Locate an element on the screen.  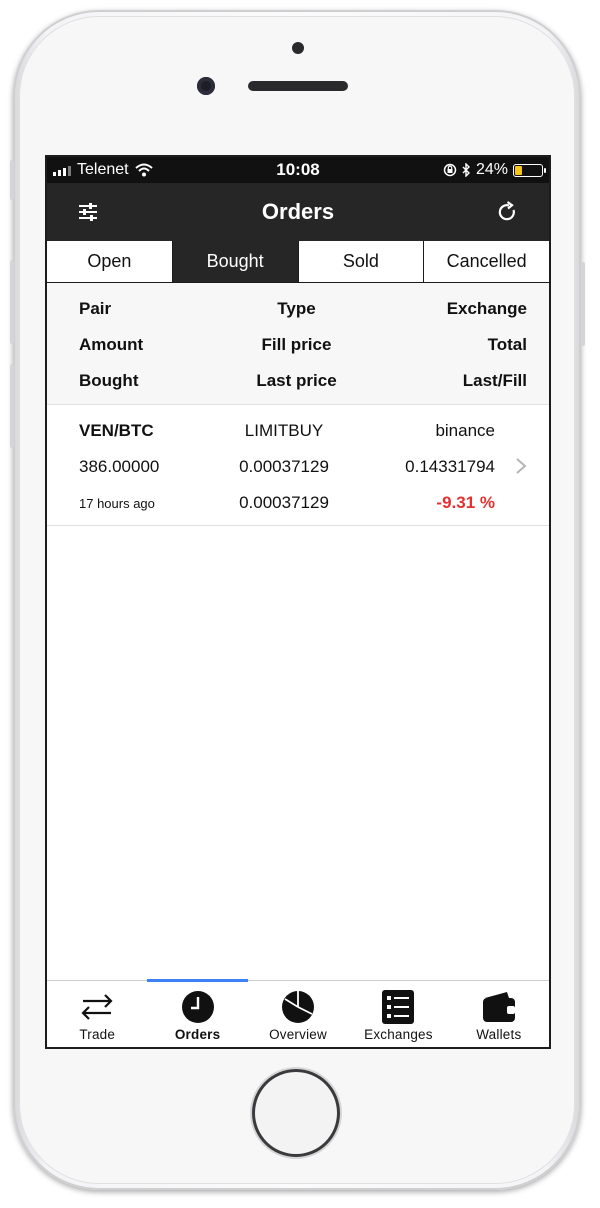
list-icon is located at coordinates (398, 1007).